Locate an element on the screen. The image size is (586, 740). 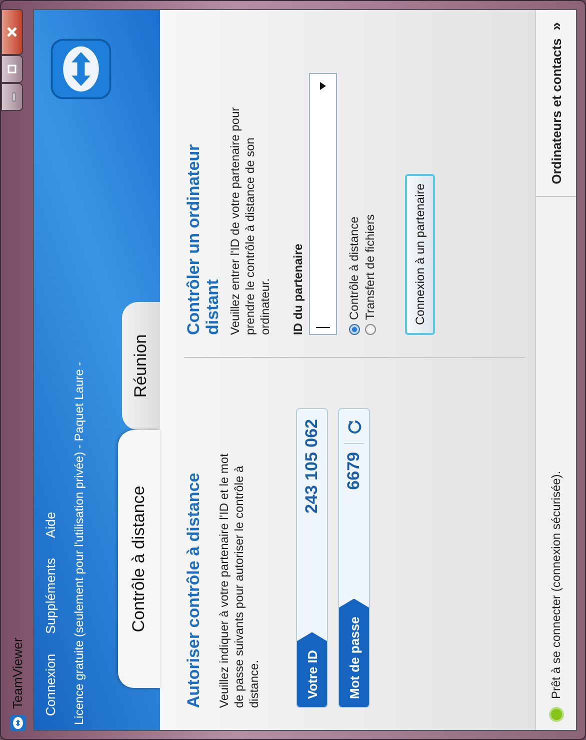
tab: Réunion is located at coordinates (141, 366).